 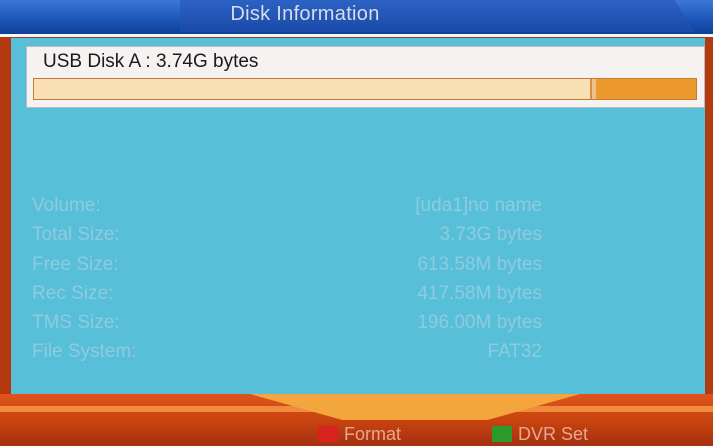 What do you see at coordinates (514, 351) in the screenshot?
I see `info-value: FAT32` at bounding box center [514, 351].